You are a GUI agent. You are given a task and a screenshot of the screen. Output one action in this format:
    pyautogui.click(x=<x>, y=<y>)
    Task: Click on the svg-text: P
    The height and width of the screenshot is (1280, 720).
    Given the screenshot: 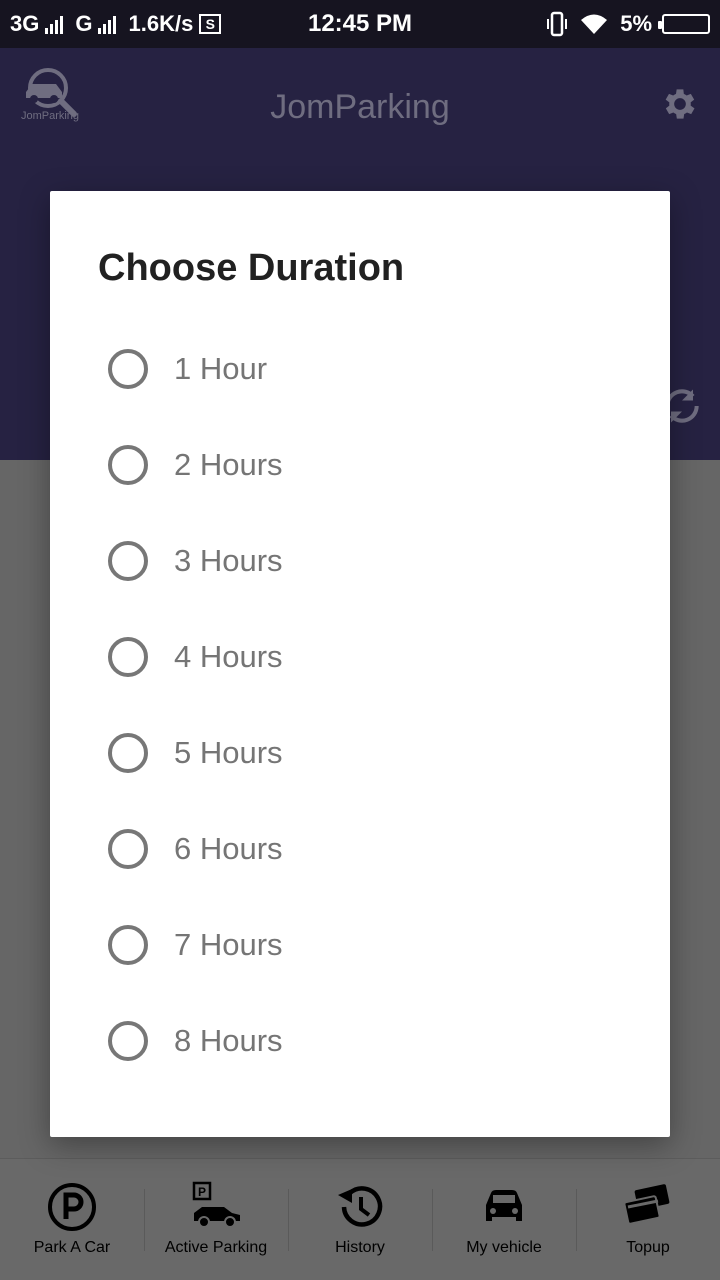 What is the action you would take?
    pyautogui.click(x=202, y=1192)
    